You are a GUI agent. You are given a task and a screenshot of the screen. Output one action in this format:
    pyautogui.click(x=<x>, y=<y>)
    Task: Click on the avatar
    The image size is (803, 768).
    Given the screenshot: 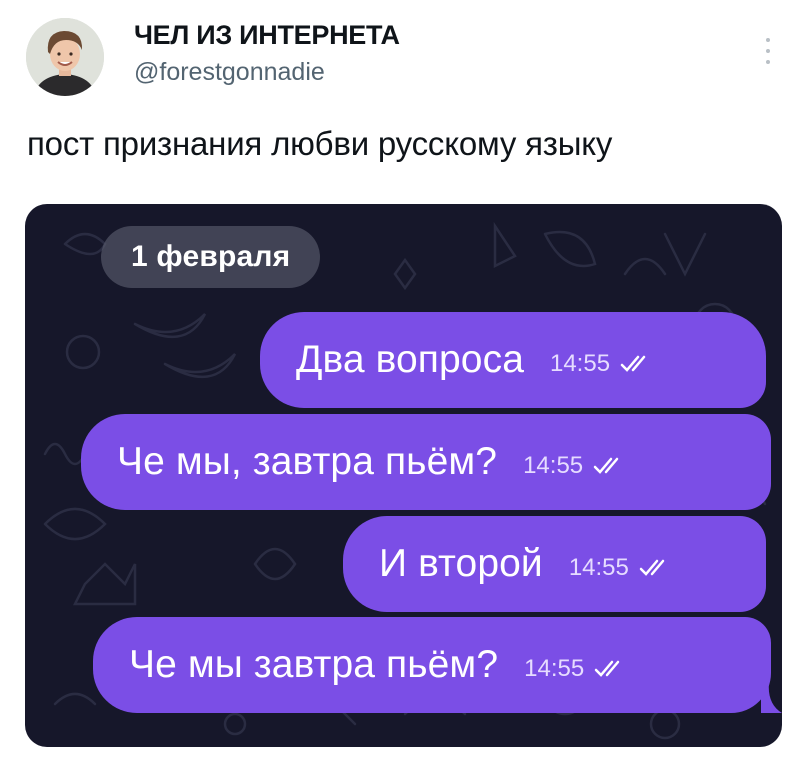 What is the action you would take?
    pyautogui.click(x=65, y=57)
    